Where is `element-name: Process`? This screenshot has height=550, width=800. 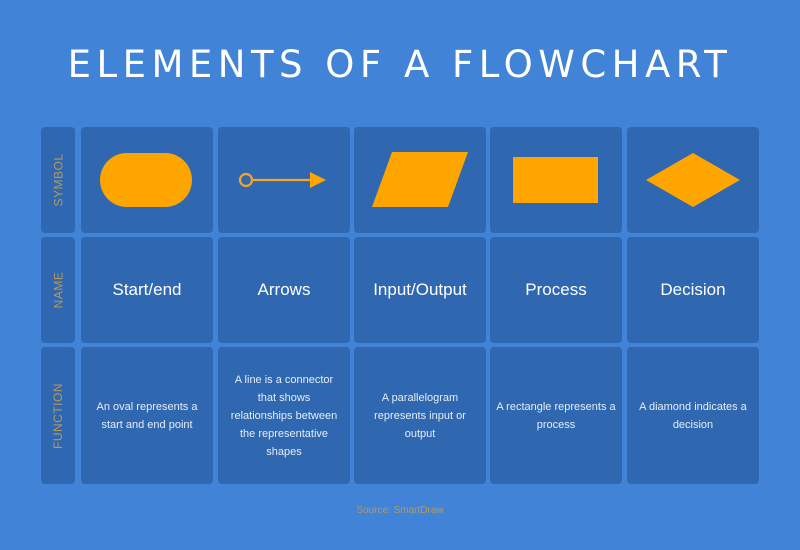 element-name: Process is located at coordinates (556, 289).